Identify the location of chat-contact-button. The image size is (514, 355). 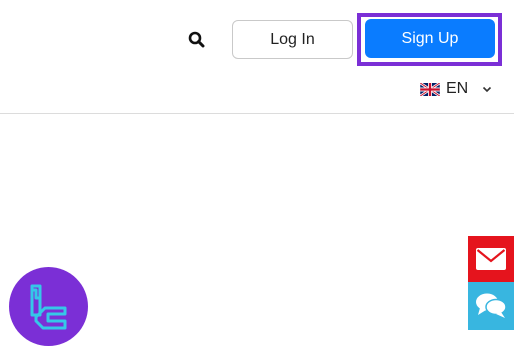
(491, 306).